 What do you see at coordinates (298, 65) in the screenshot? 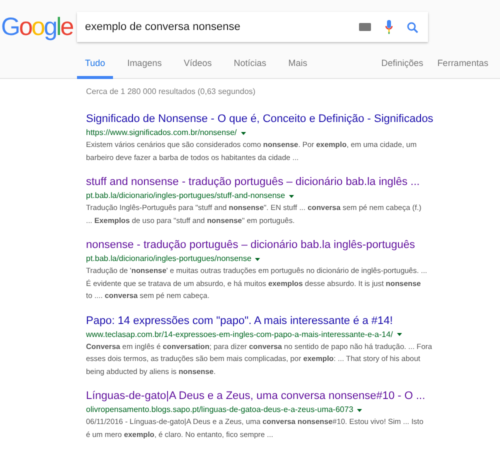
I see `tab: Mais` at bounding box center [298, 65].